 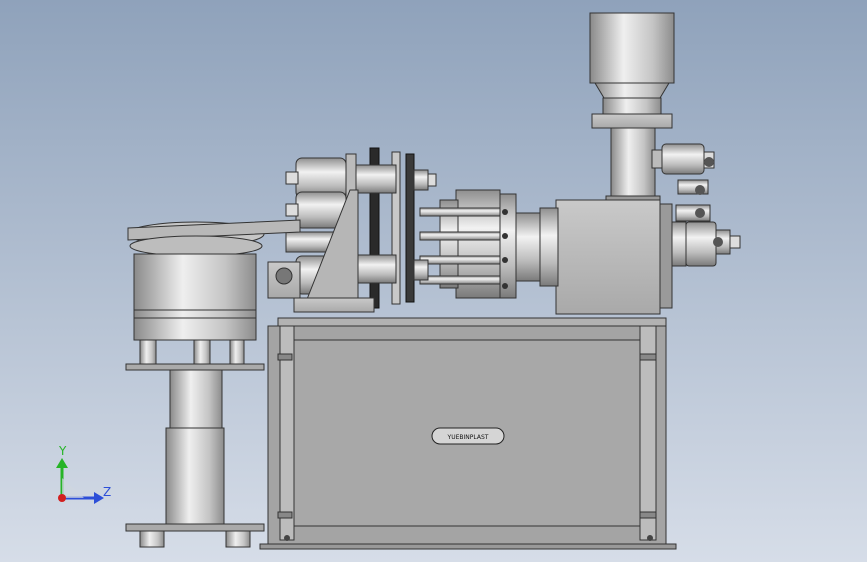 What do you see at coordinates (62, 451) in the screenshot?
I see `y-axis-label: Y` at bounding box center [62, 451].